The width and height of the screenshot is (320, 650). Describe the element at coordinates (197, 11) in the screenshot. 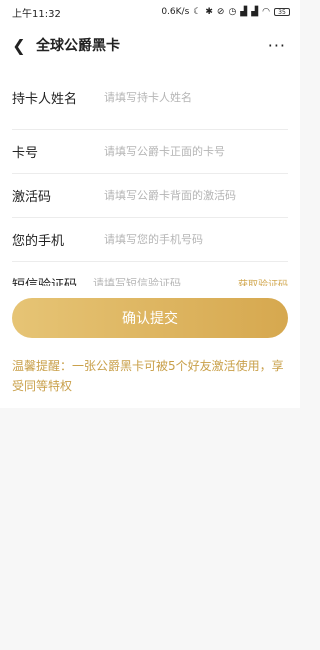

I see `moon-icon: ☾` at that location.